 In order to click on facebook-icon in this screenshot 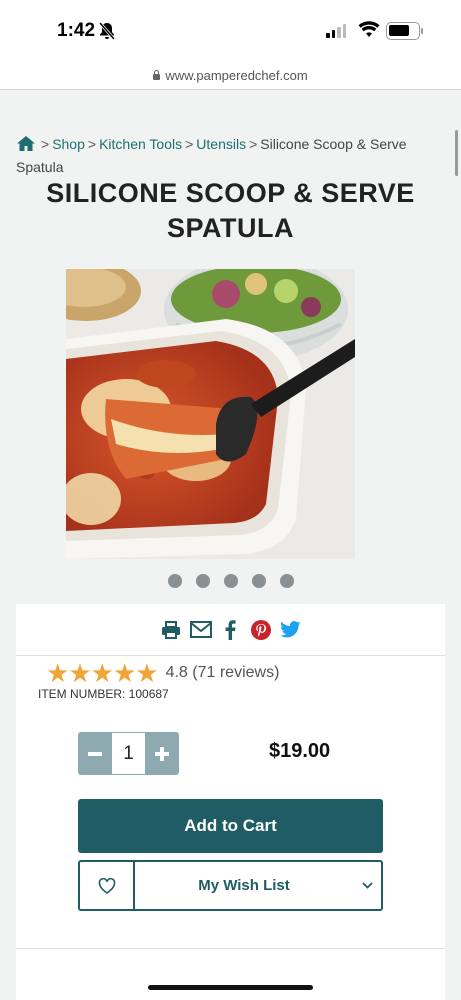, I will do `click(231, 630)`.